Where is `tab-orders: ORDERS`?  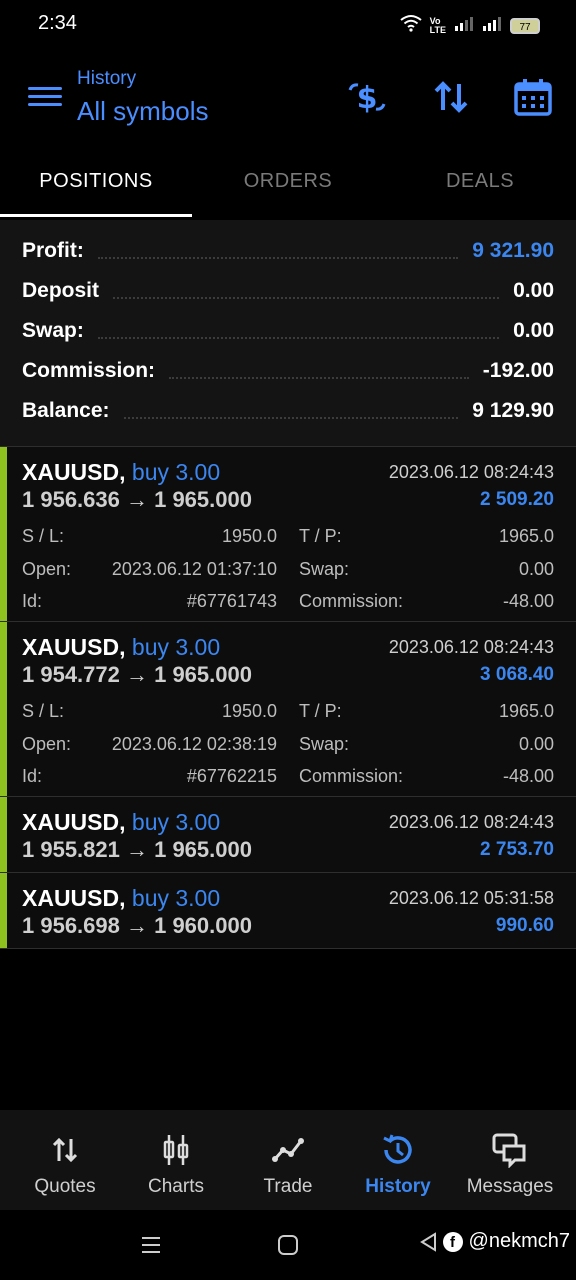
tab-orders: ORDERS is located at coordinates (288, 181).